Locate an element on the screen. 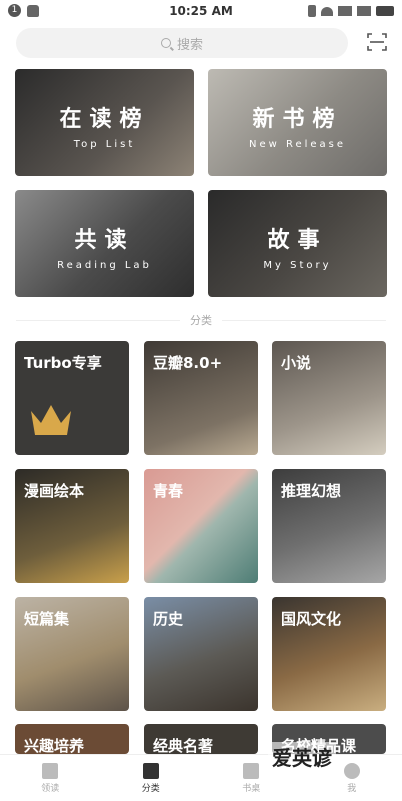 The image size is (402, 801). category-label: 漫画绘本 is located at coordinates (54, 490).